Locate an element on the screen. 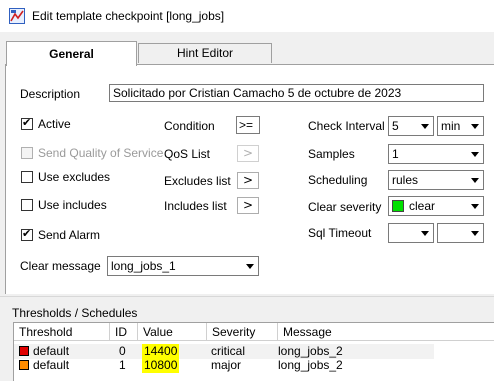  samples-select: 1 is located at coordinates (436, 154).